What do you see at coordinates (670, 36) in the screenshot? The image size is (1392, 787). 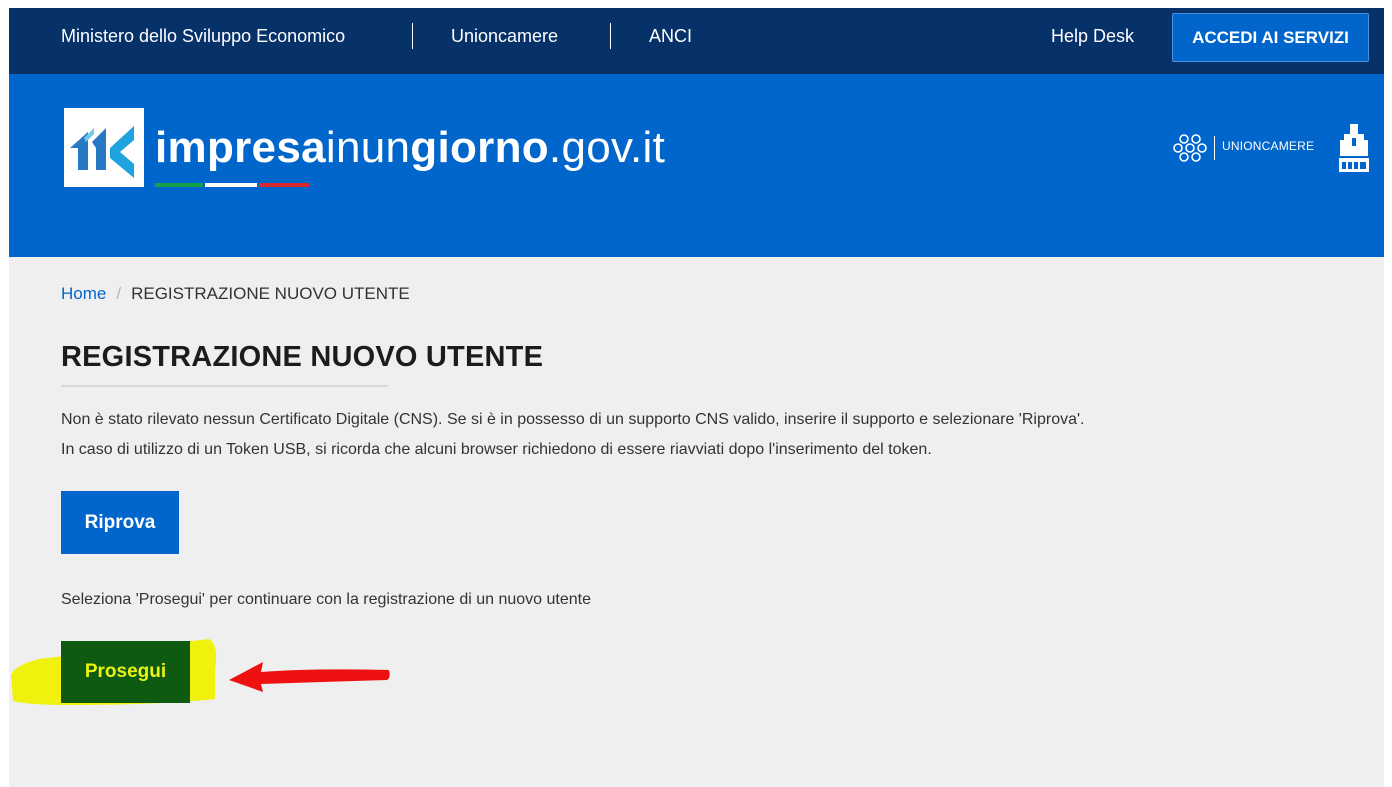 I see `link-anci: ANCI` at bounding box center [670, 36].